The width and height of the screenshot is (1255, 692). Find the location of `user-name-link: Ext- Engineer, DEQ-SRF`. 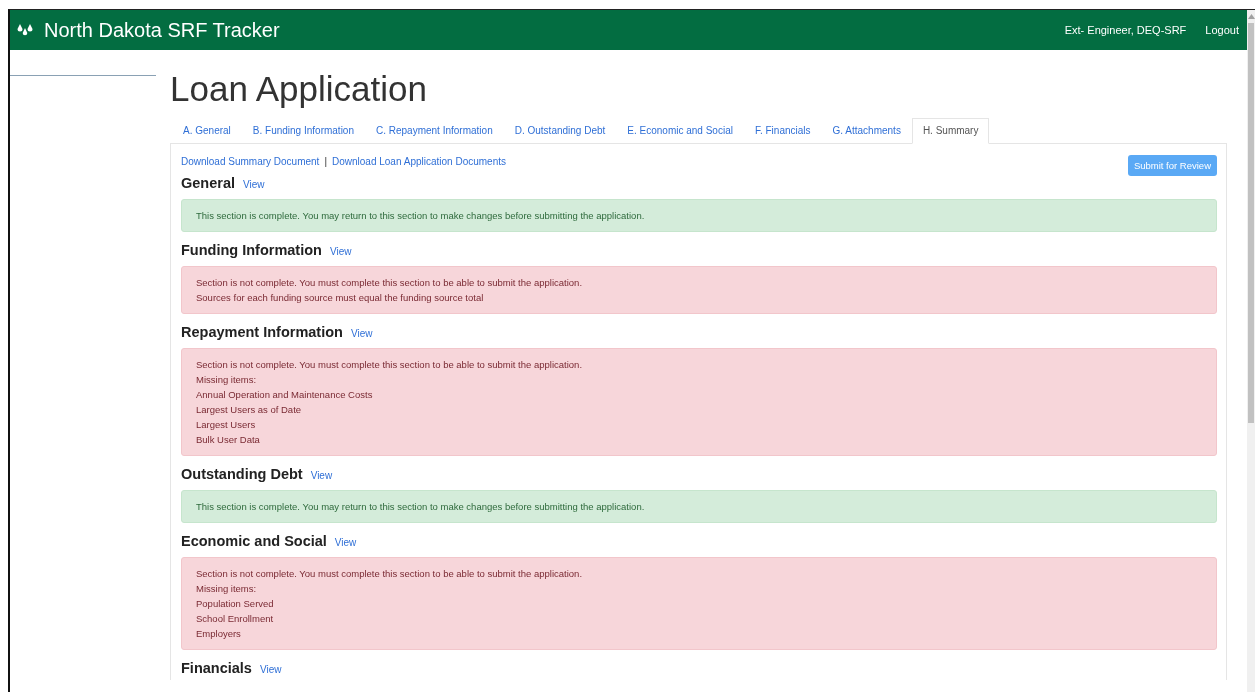

user-name-link: Ext- Engineer, DEQ-SRF is located at coordinates (1125, 30).